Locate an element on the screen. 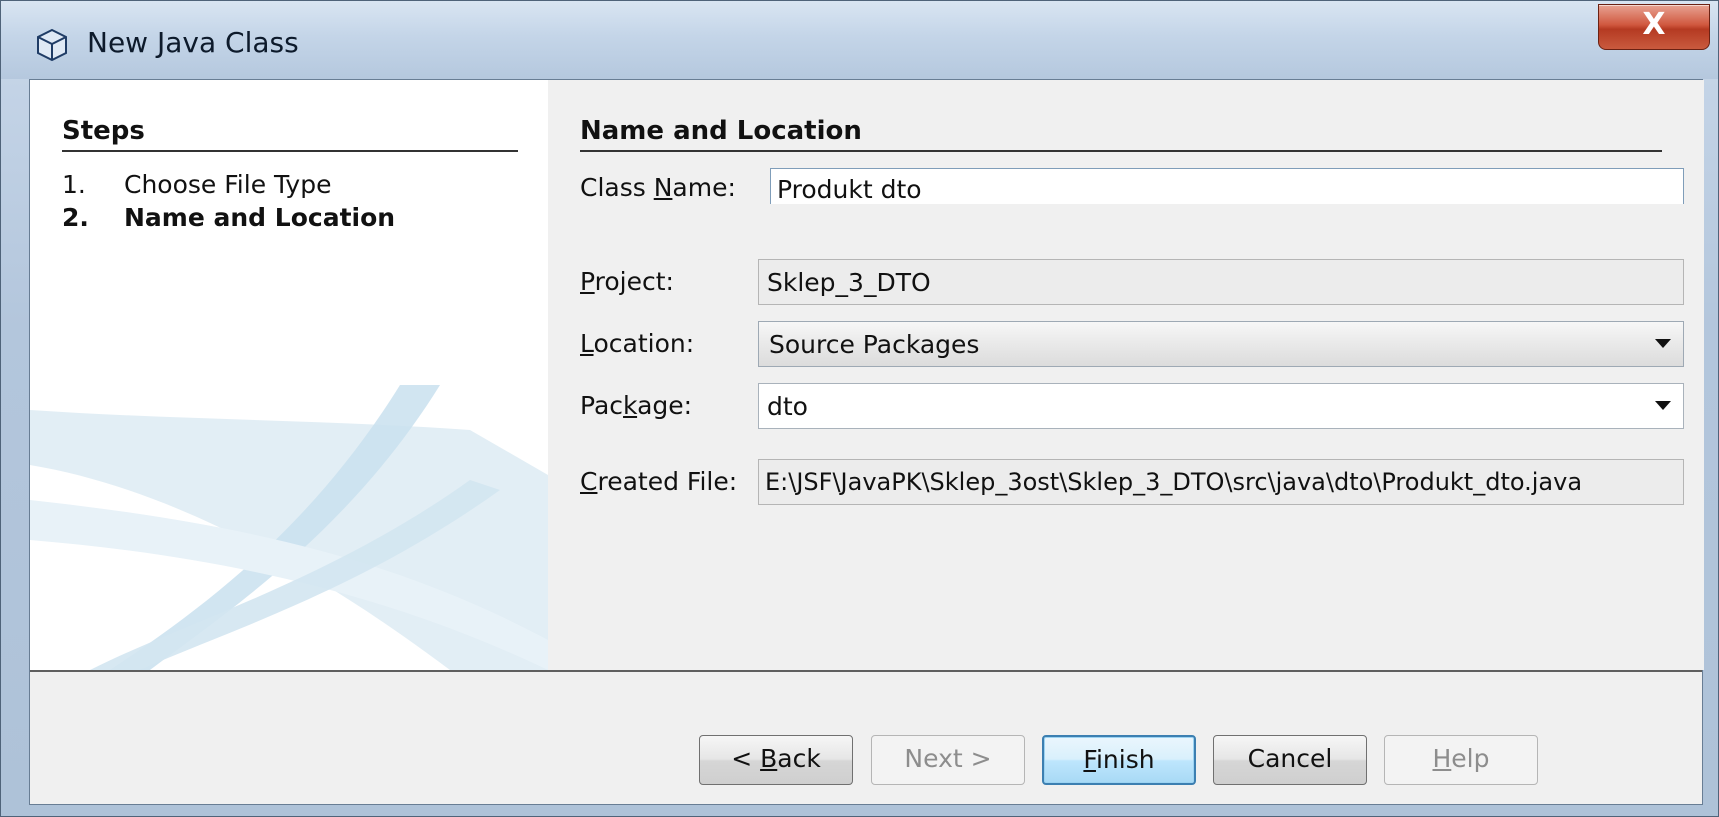 The width and height of the screenshot is (1719, 817). window-title: New Java Class is located at coordinates (193, 42).